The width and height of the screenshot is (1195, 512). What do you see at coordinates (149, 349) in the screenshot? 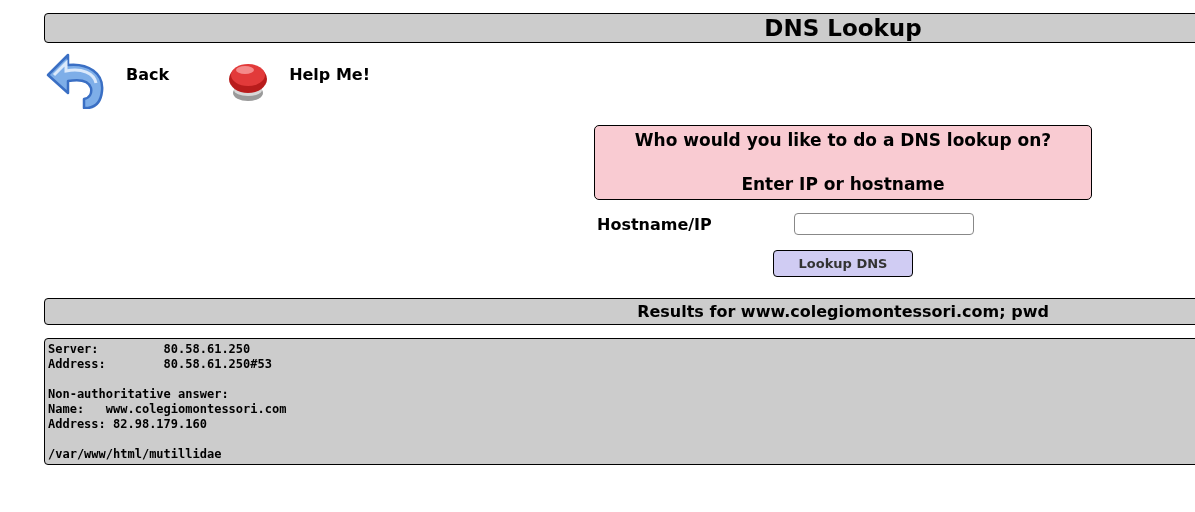
I see `output-line: Server: 80.58.61.250` at bounding box center [149, 349].